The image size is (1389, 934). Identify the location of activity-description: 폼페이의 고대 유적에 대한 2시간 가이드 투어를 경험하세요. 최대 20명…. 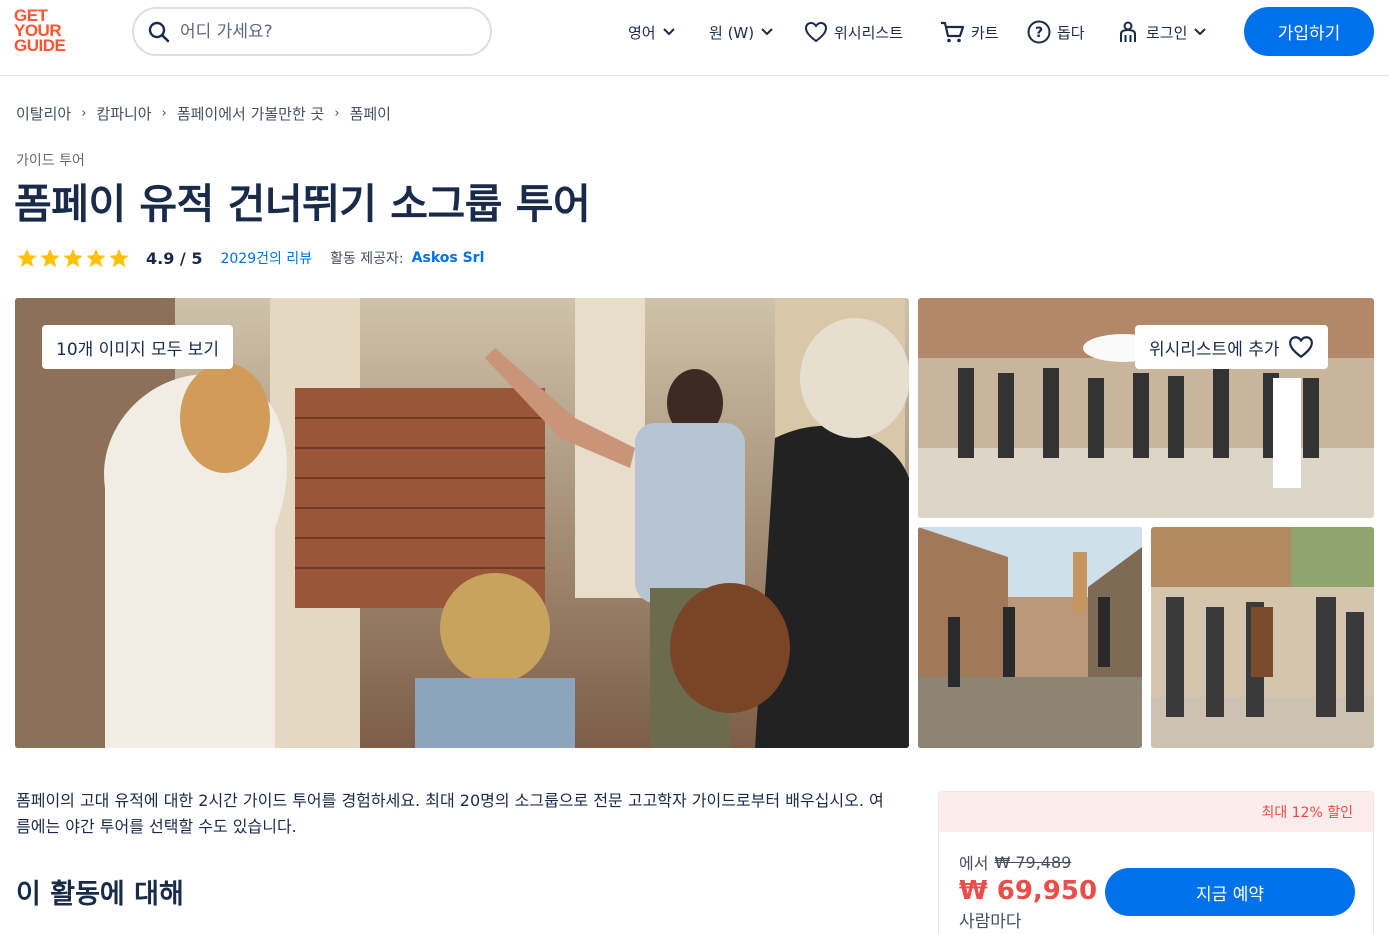
(450, 813).